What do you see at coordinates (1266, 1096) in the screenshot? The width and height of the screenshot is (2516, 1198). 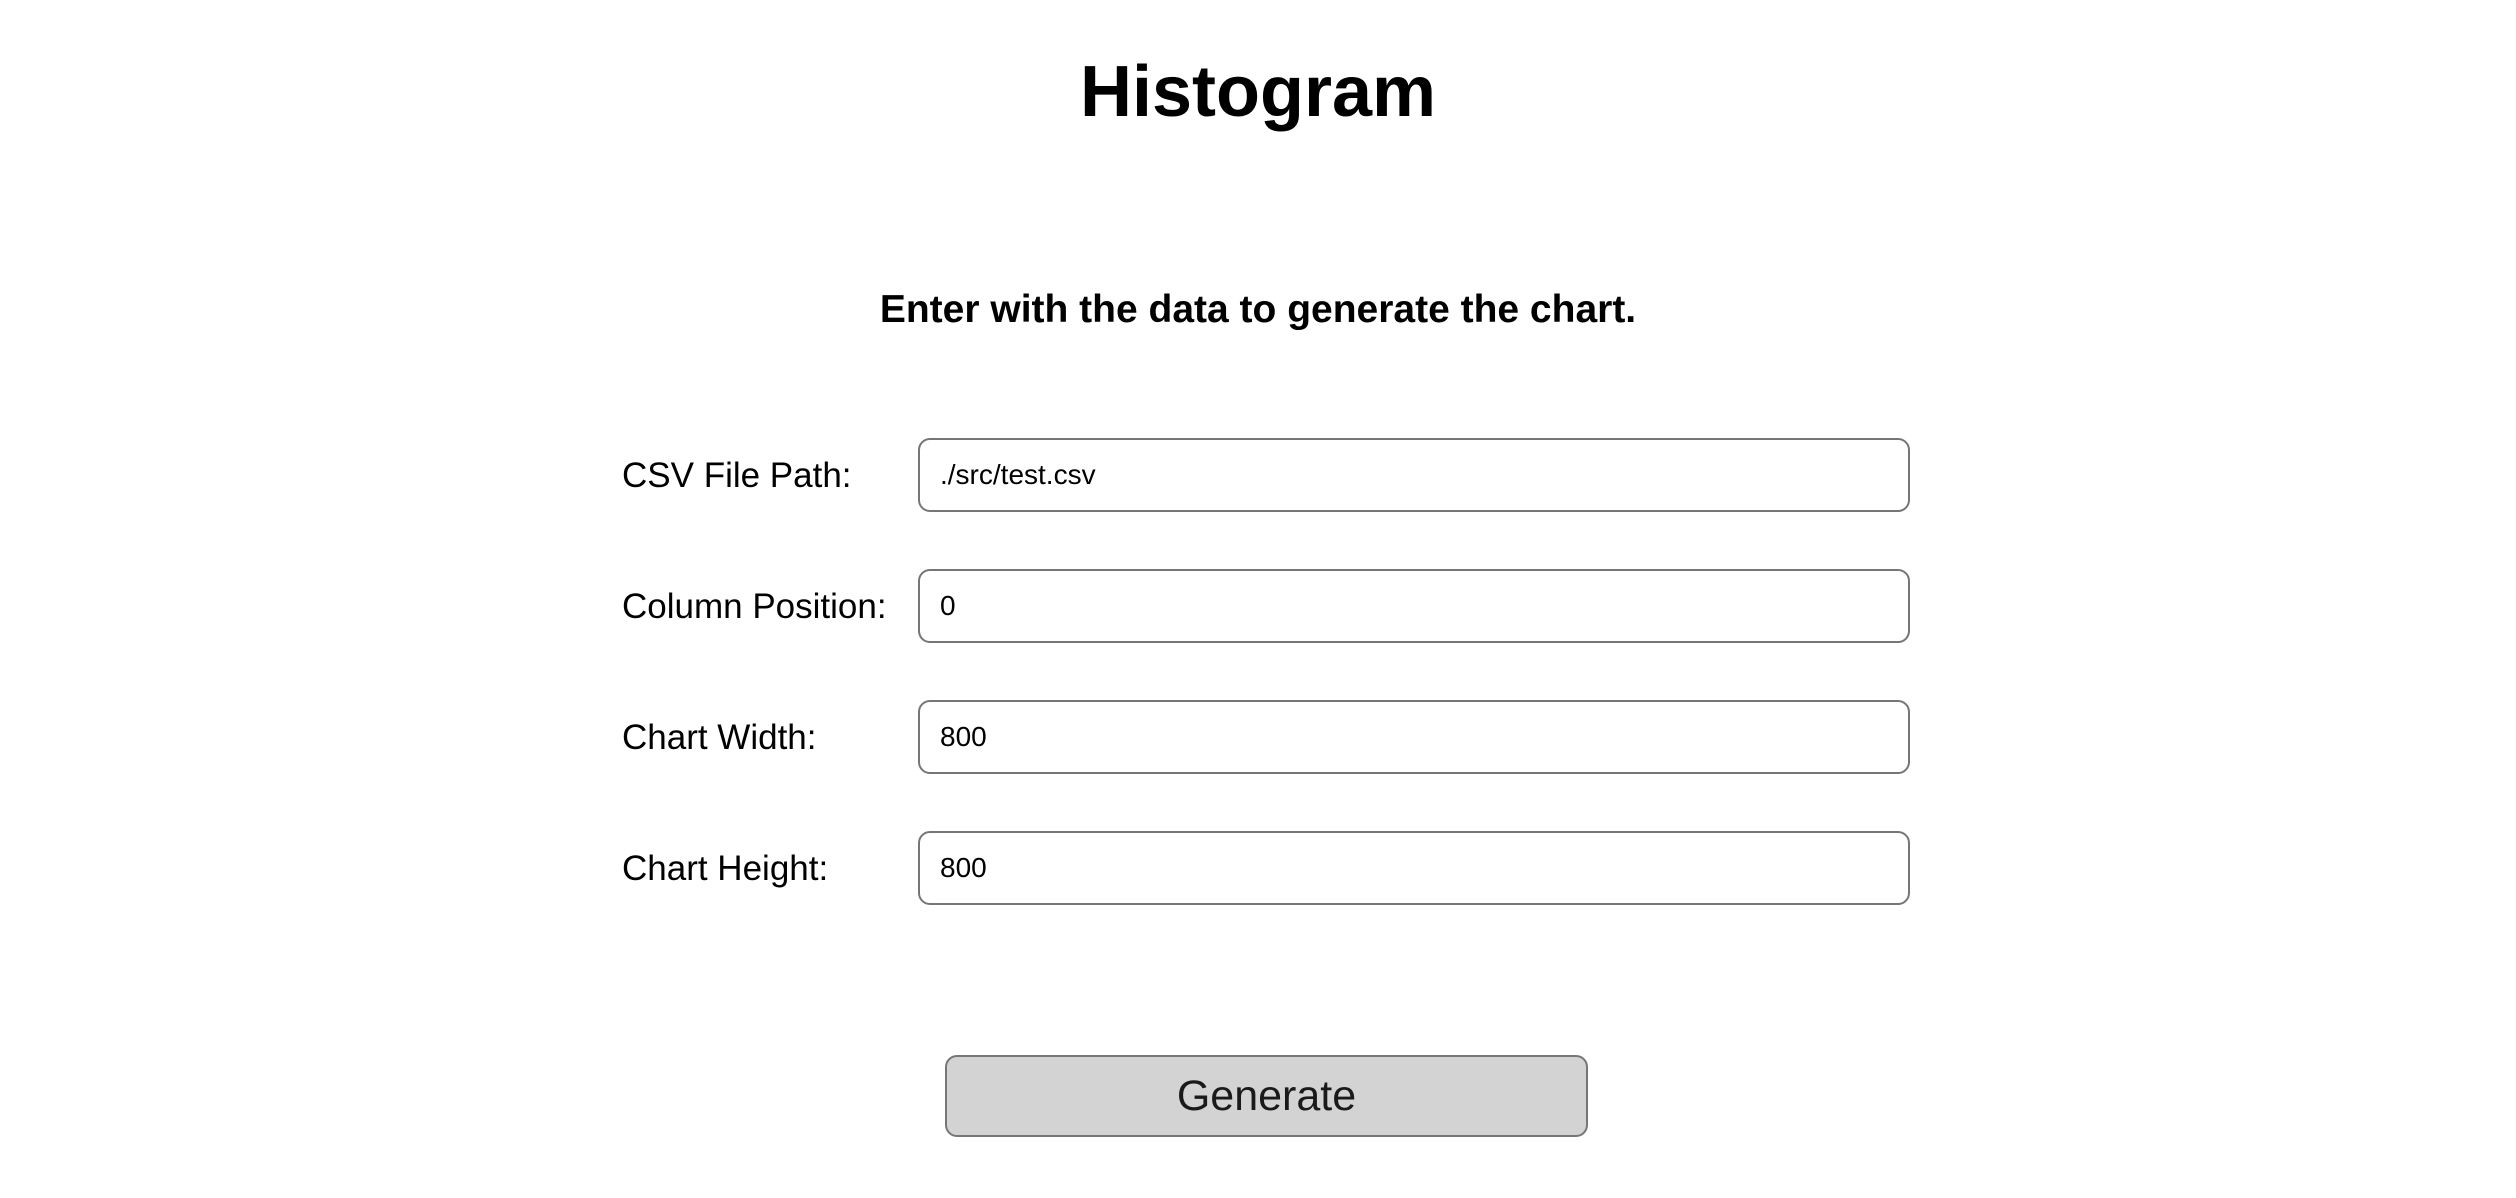 I see `generate-button: Generate` at bounding box center [1266, 1096].